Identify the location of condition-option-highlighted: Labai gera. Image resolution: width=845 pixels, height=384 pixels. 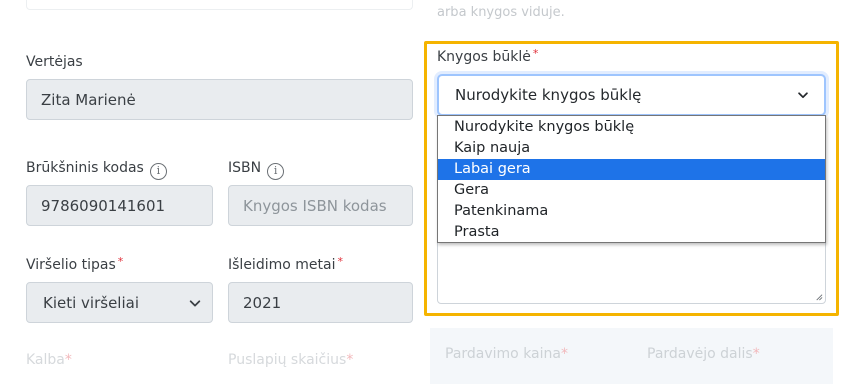
(631, 169).